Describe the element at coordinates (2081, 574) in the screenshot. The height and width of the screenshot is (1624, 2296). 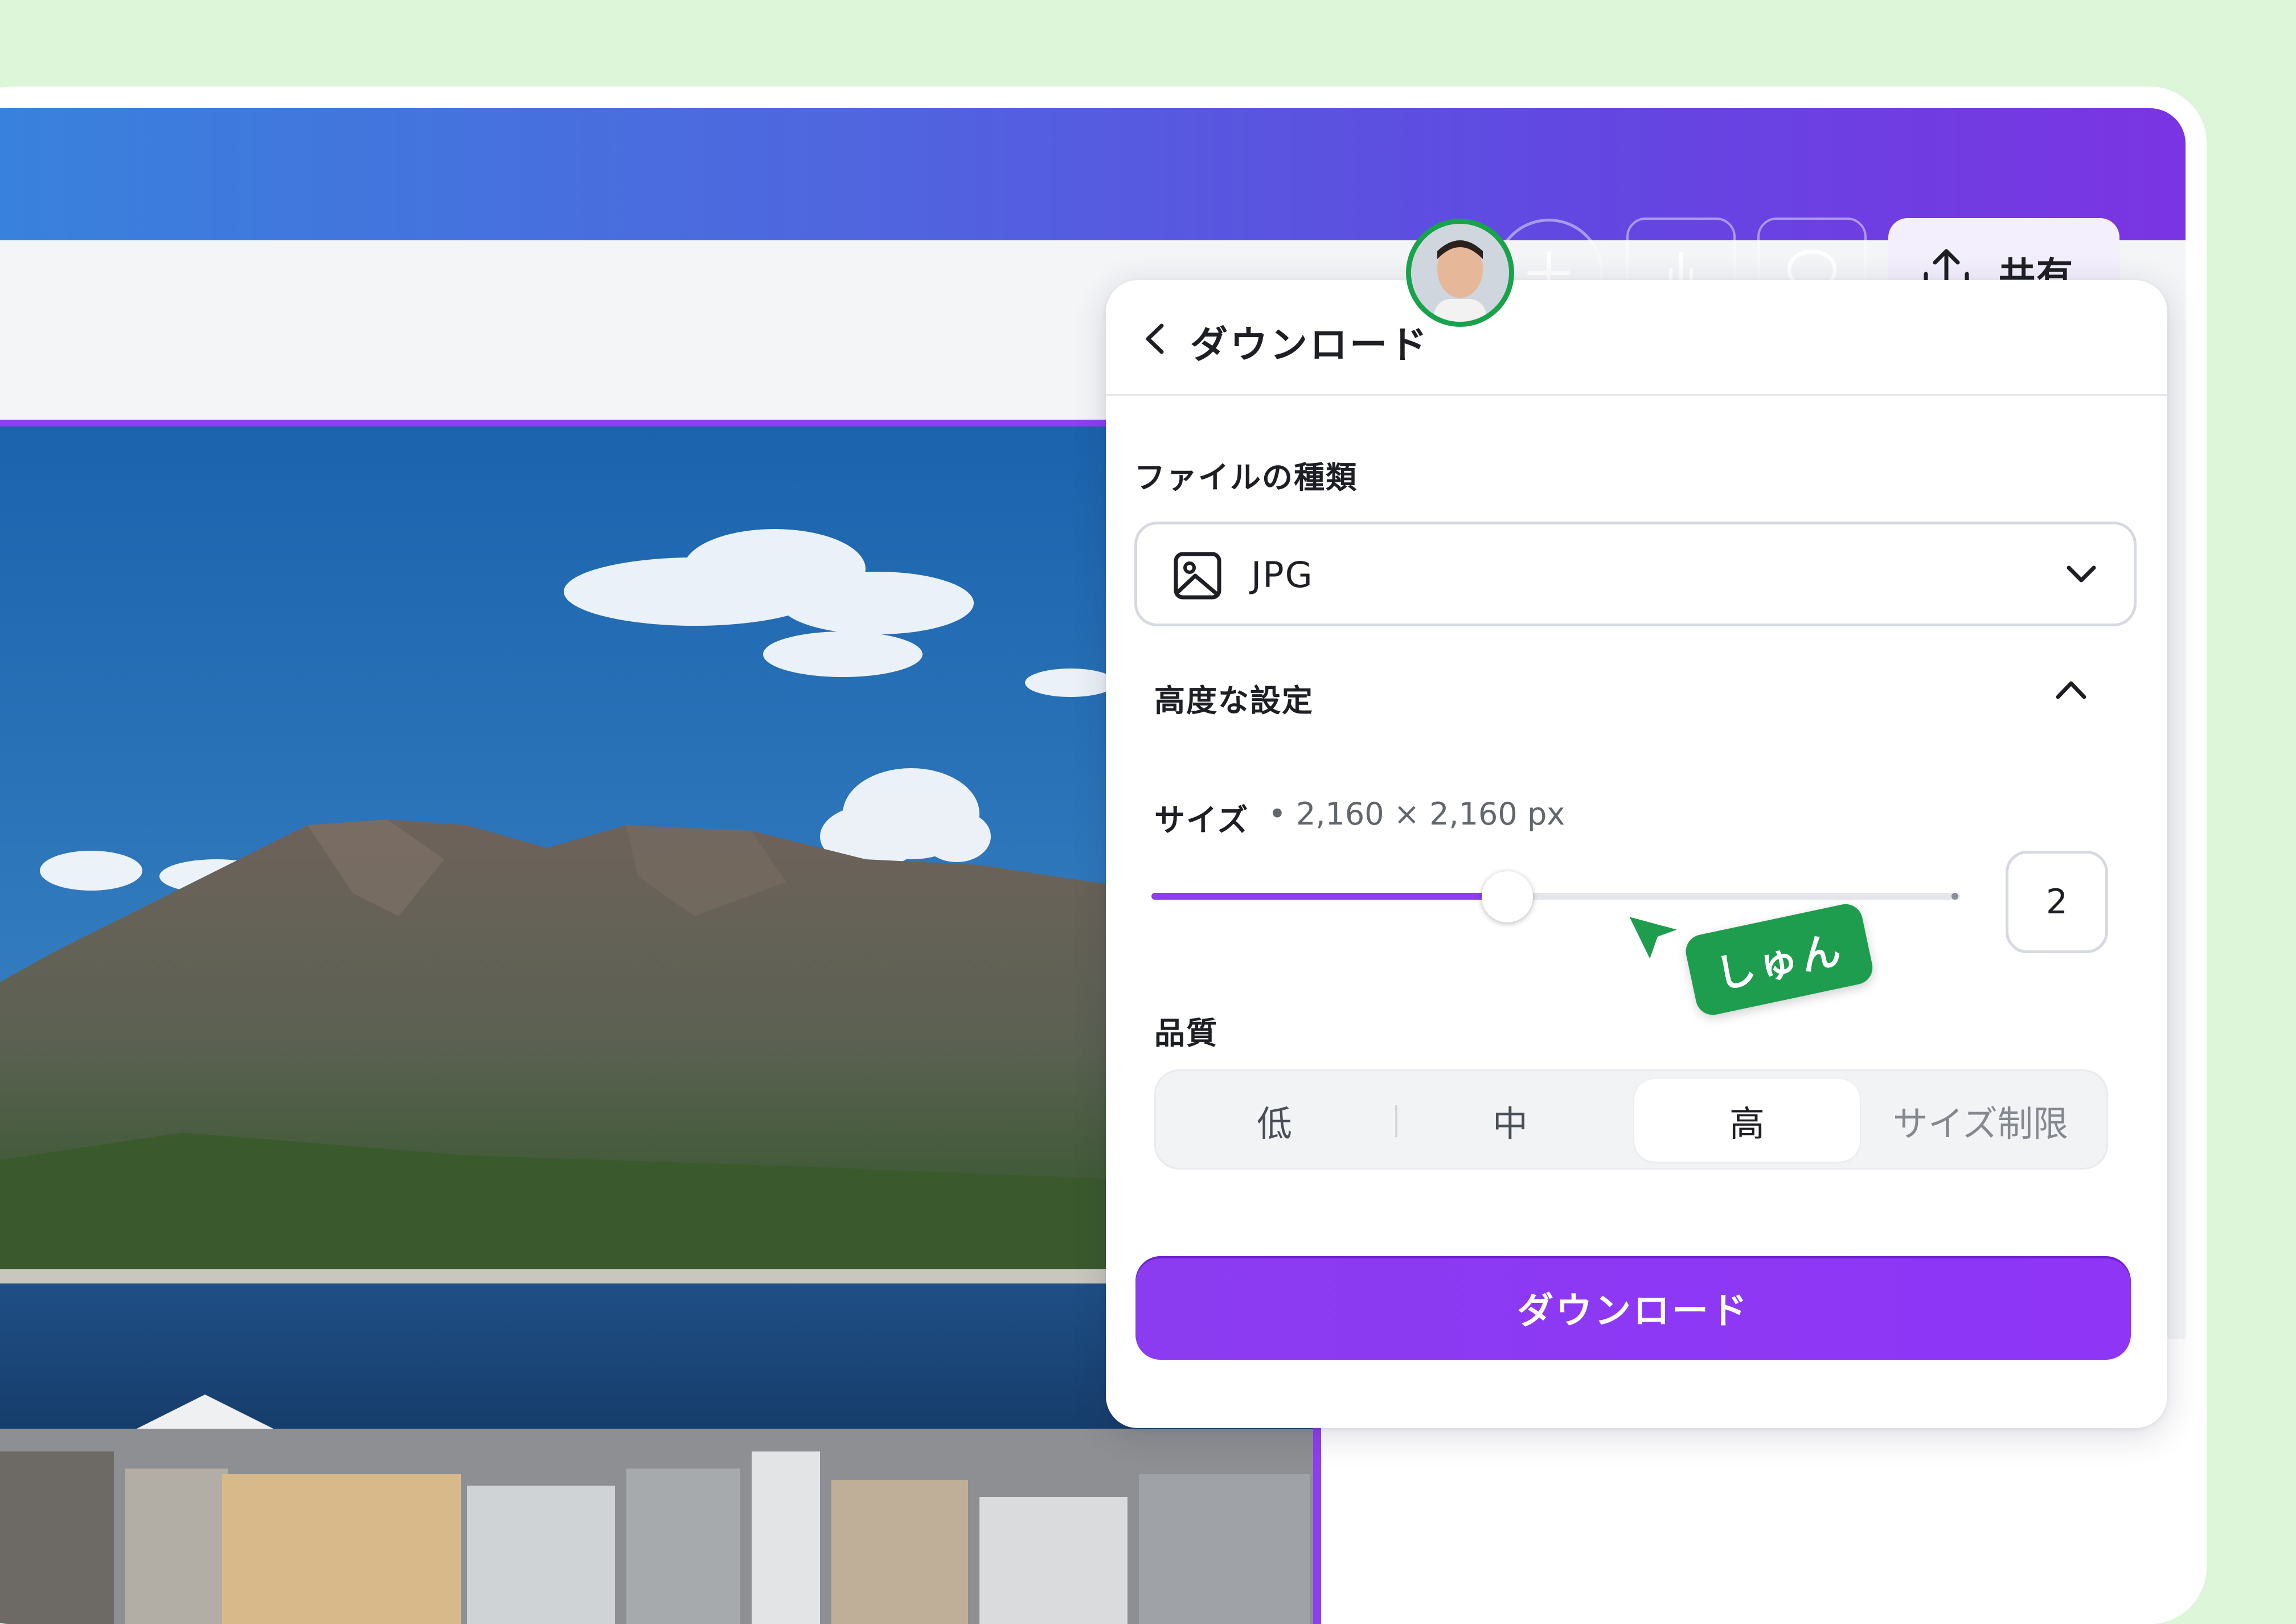
I see `chevron-down-icon` at that location.